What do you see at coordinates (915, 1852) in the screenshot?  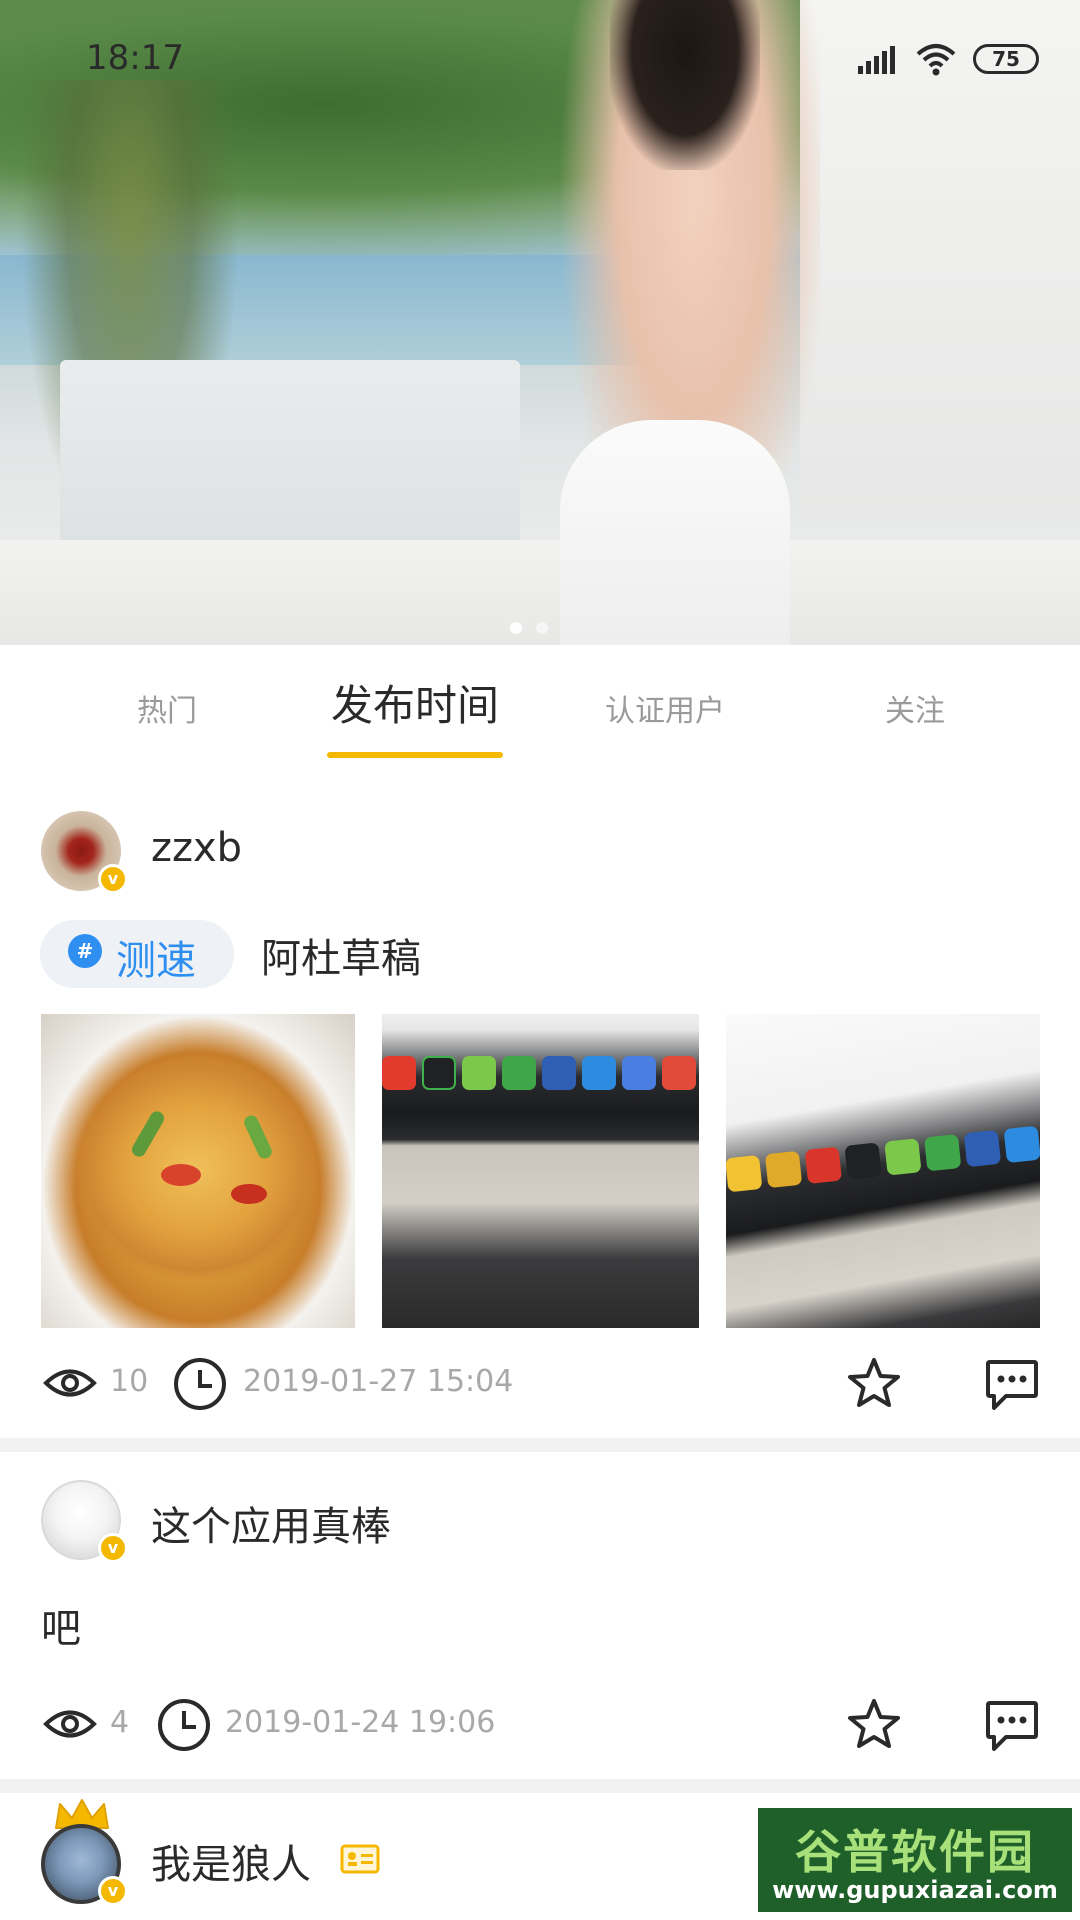 I see `watermark-title: 谷普软件园` at bounding box center [915, 1852].